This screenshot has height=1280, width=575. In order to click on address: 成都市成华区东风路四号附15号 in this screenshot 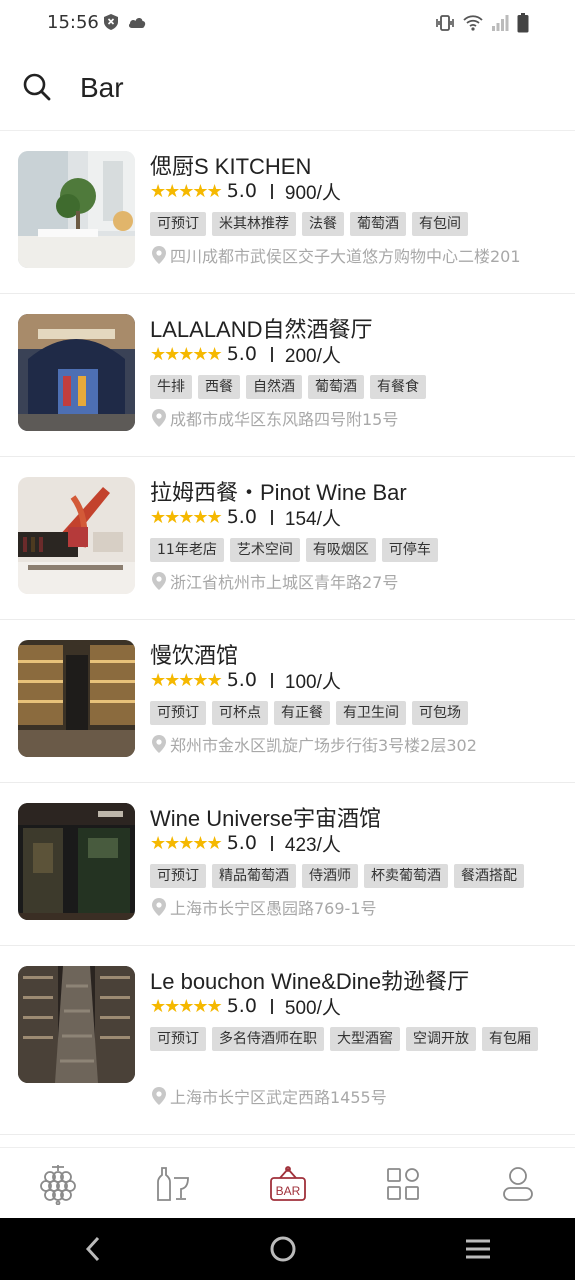, I will do `click(275, 418)`.